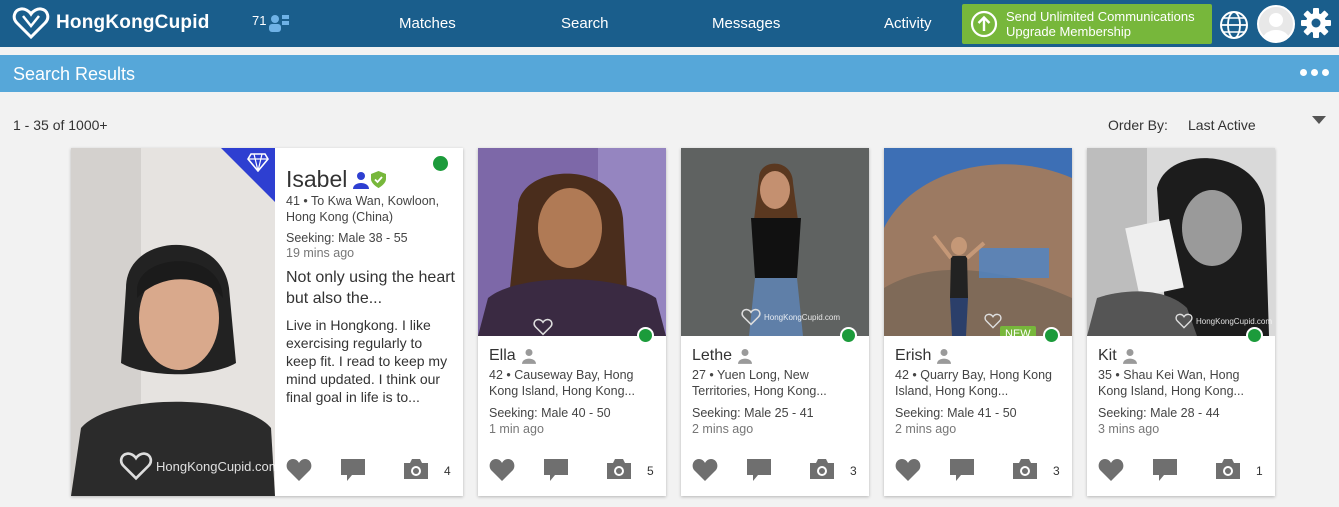 This screenshot has width=1339, height=507. What do you see at coordinates (1129, 429) in the screenshot?
I see `profile-last-active: 3 mins ago` at bounding box center [1129, 429].